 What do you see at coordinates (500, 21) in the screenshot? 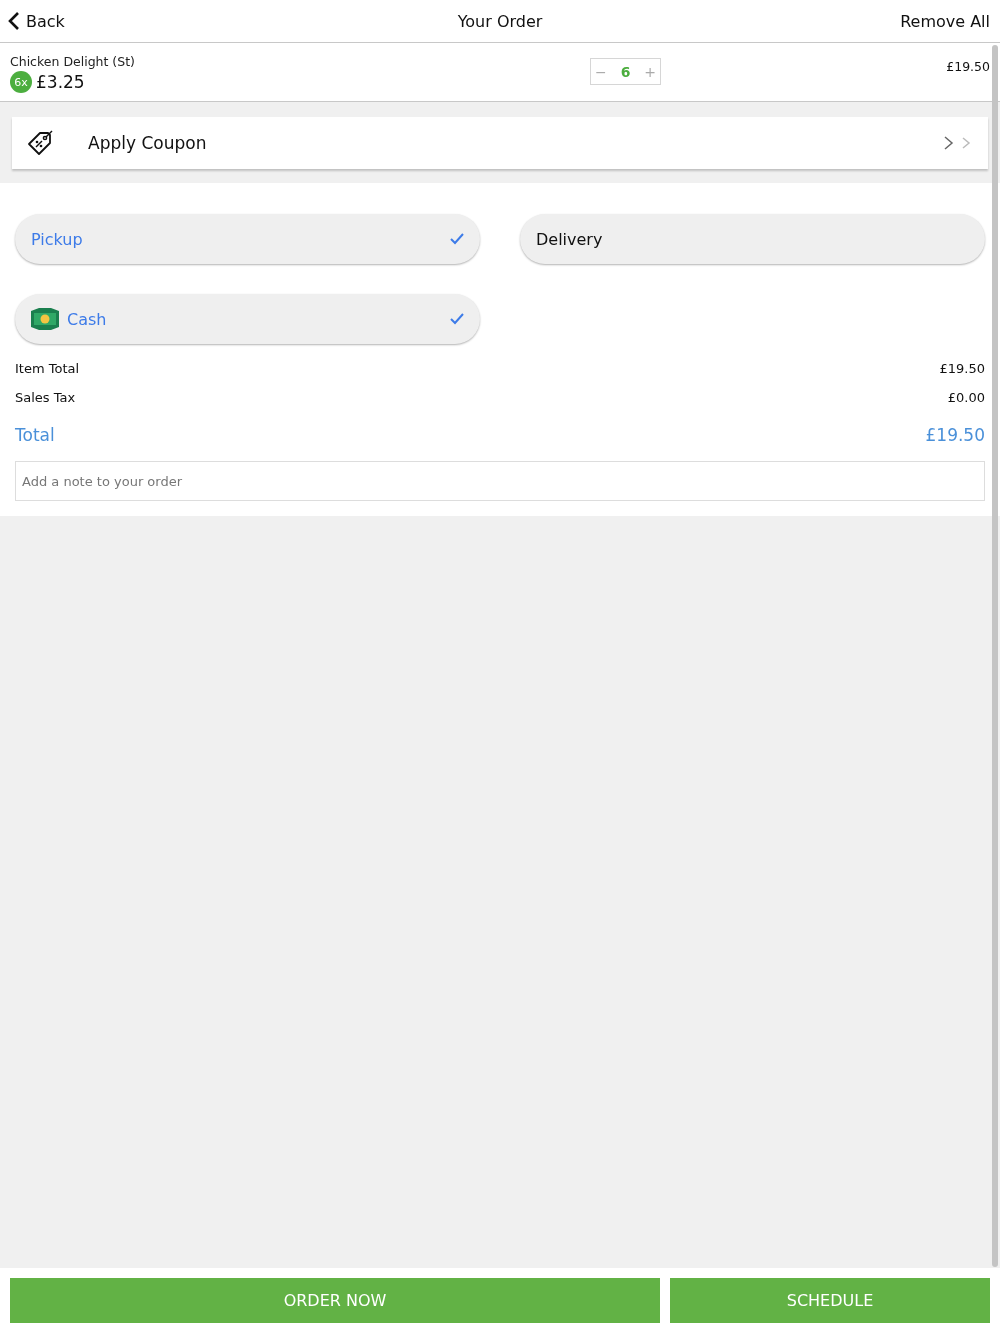
I see `page-title: Your Order` at bounding box center [500, 21].